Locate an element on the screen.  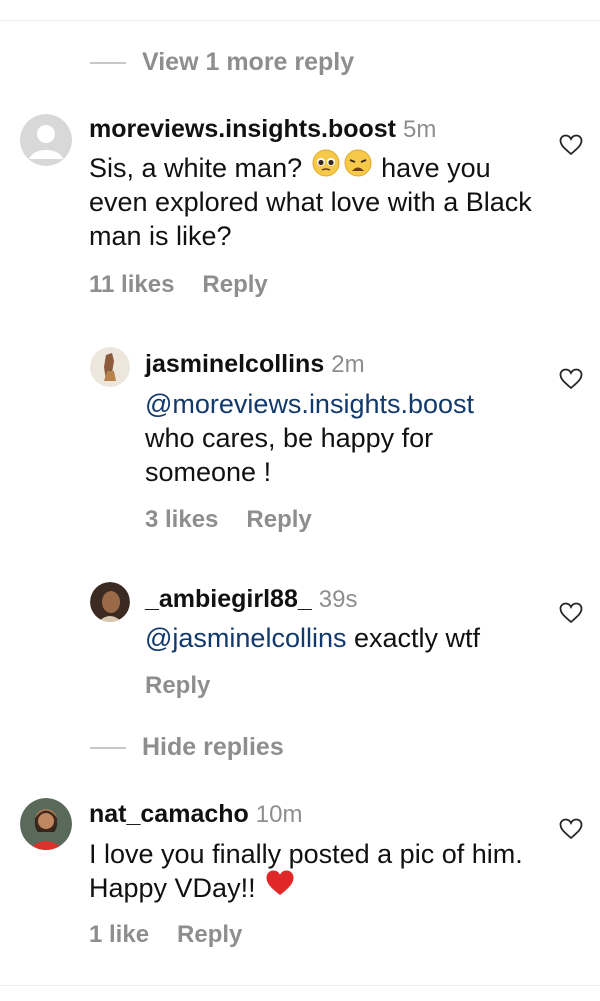
view-more-replies-label: View 1 more reply is located at coordinates (248, 62).